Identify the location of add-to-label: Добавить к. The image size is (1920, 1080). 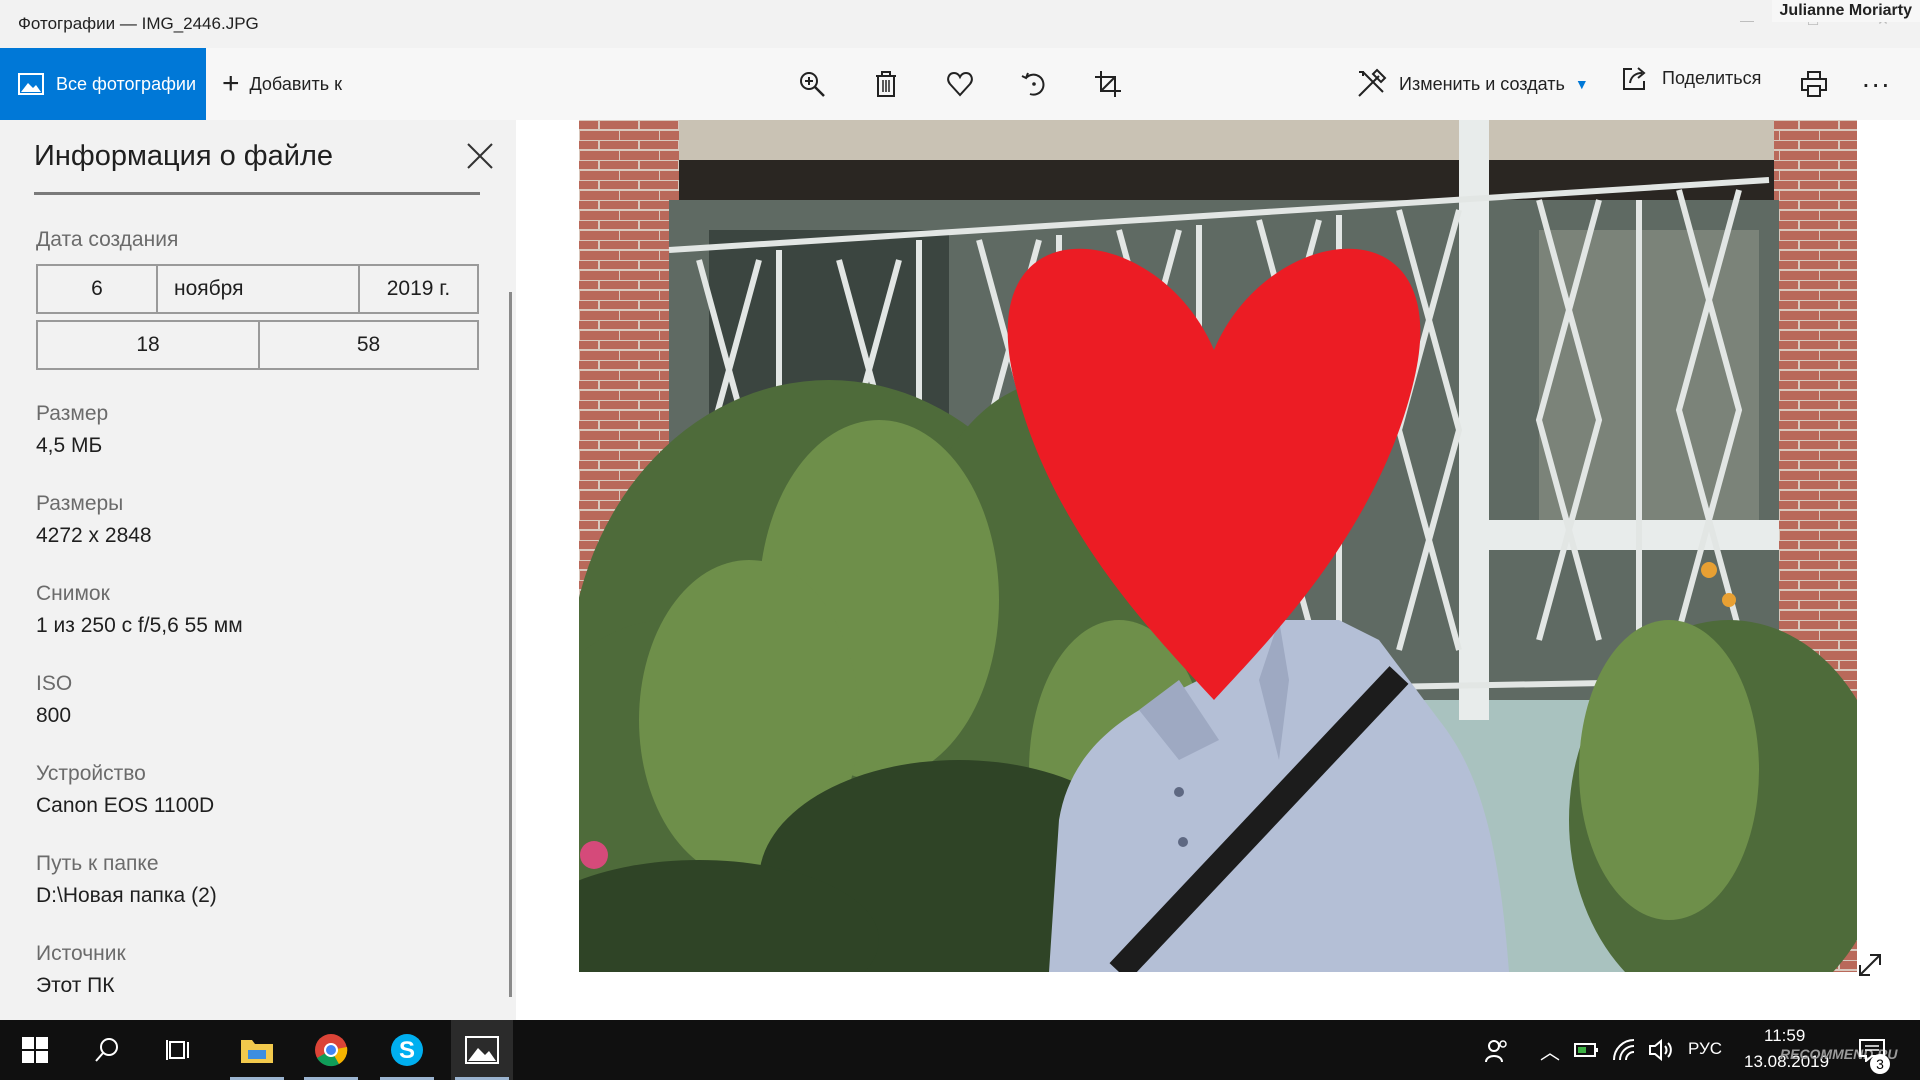
(295, 83).